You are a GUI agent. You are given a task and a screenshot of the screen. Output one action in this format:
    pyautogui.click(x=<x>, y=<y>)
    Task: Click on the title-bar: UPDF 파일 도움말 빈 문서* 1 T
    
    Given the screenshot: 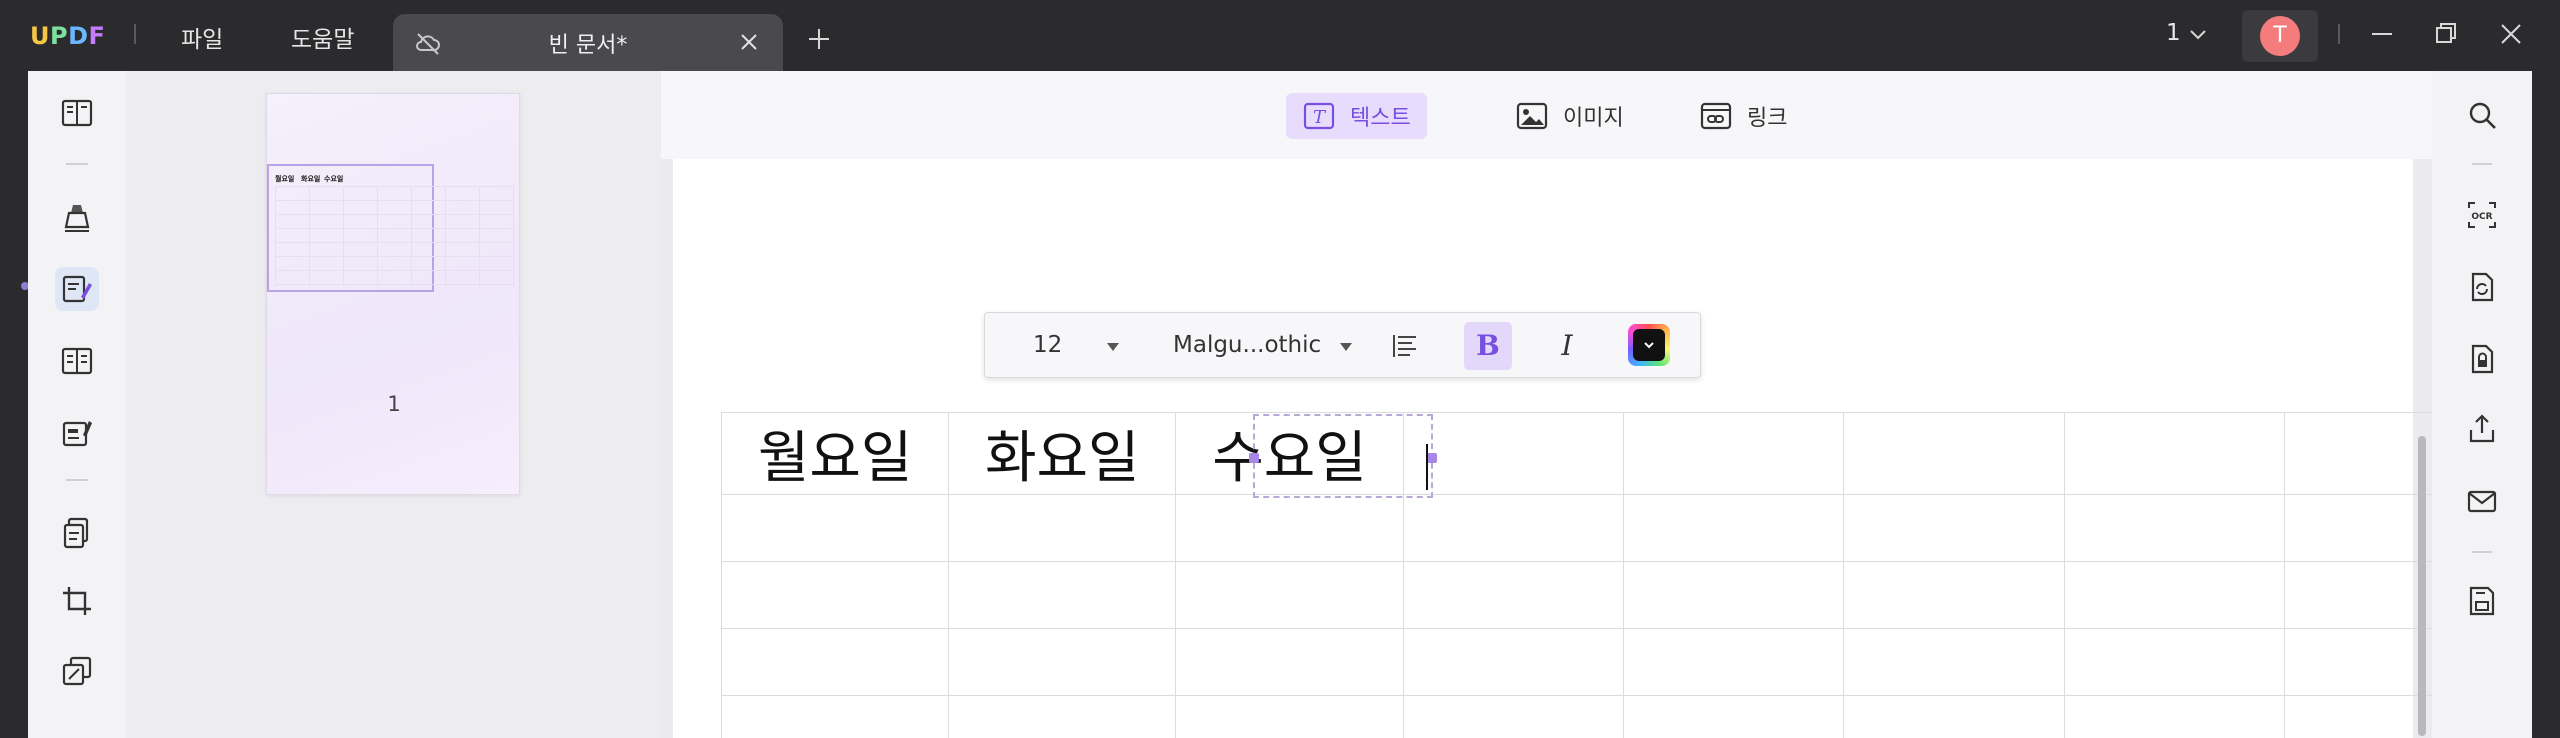 What is the action you would take?
    pyautogui.click(x=1280, y=35)
    